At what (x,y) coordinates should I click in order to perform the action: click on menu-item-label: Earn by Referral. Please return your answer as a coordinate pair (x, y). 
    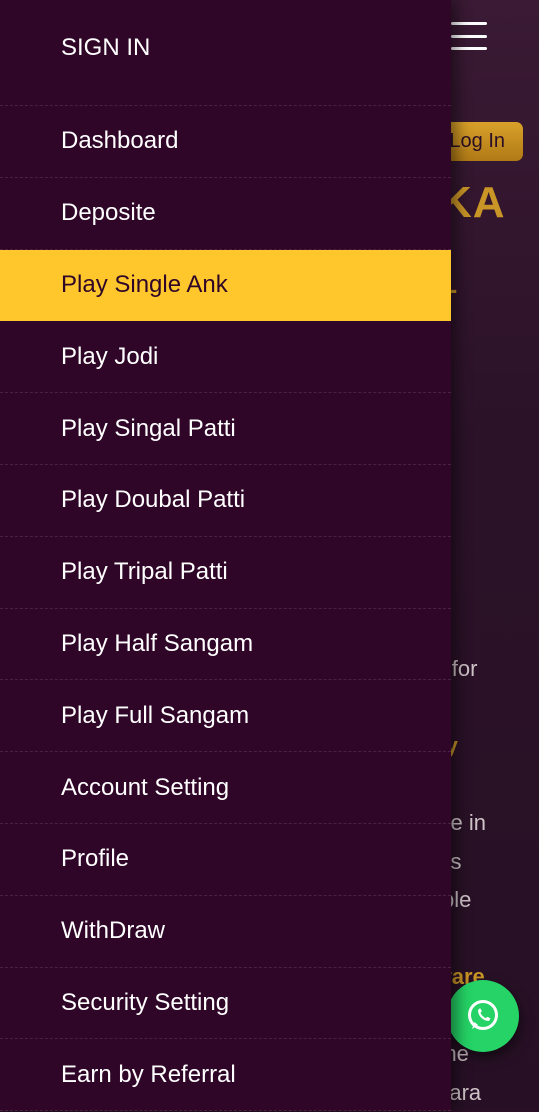
    Looking at the image, I should click on (148, 1075).